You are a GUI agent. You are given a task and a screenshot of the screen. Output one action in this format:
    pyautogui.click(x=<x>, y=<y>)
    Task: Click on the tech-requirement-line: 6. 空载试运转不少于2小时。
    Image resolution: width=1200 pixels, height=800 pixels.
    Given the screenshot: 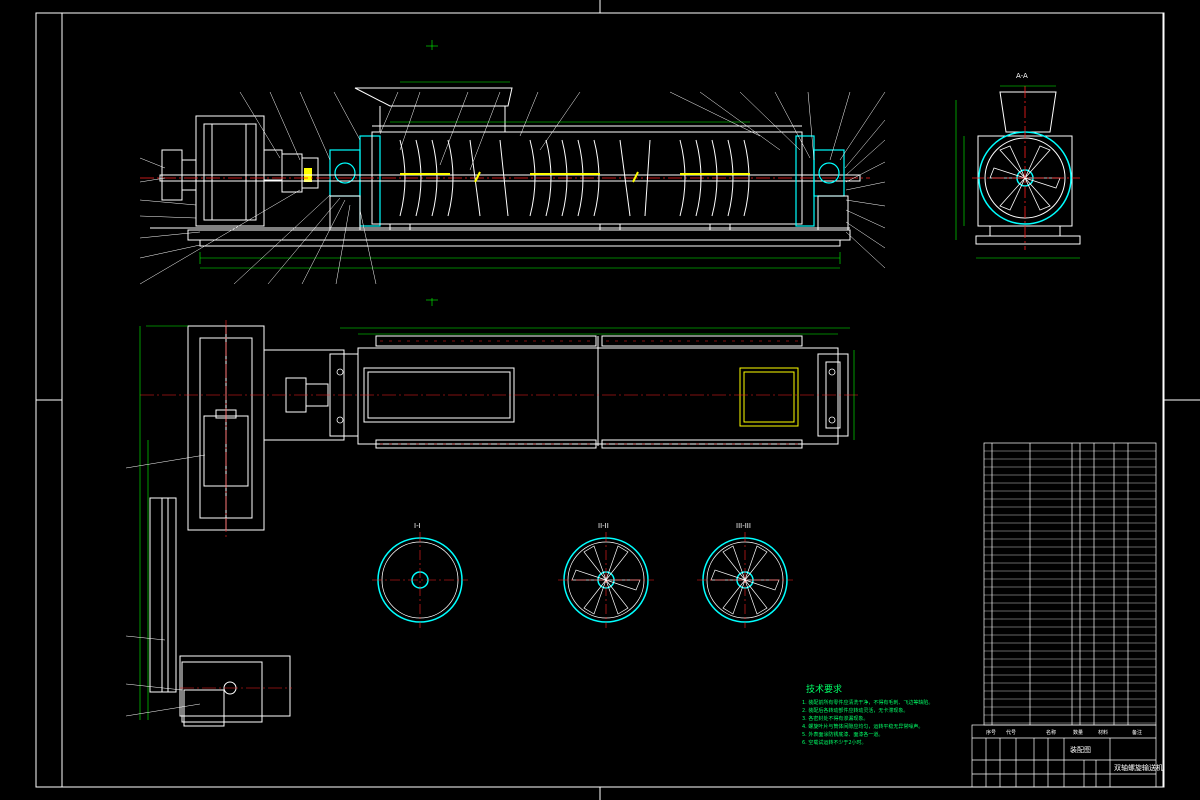 What is the action you would take?
    pyautogui.click(x=834, y=742)
    